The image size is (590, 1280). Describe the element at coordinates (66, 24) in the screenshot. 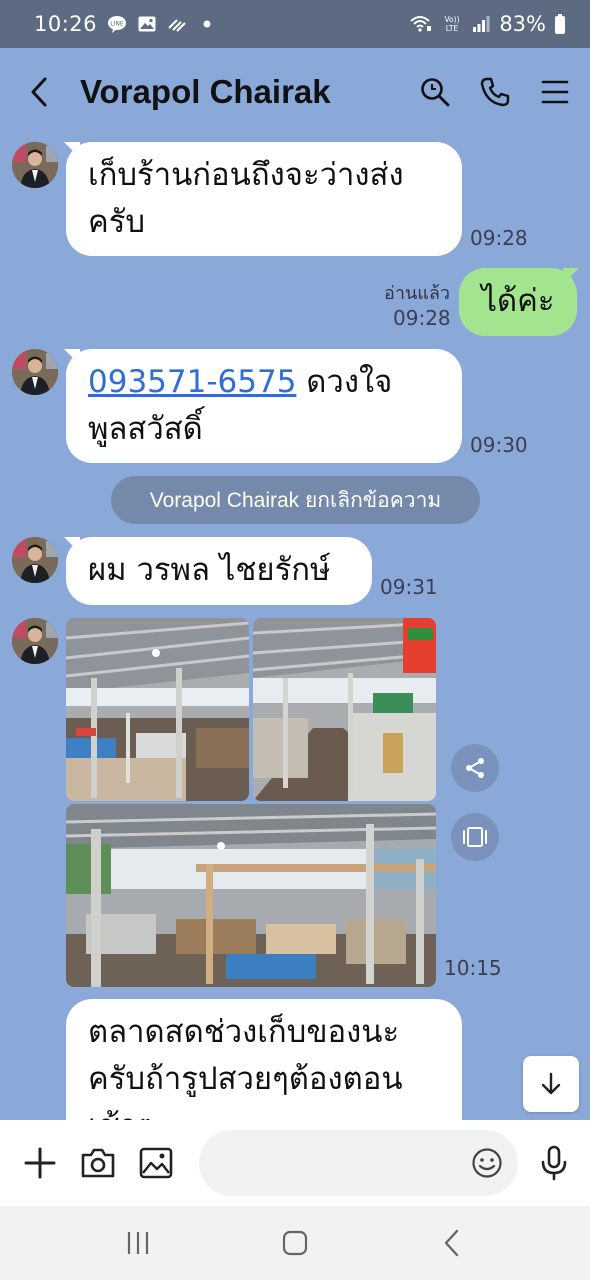

I see `status-time: 10:26` at that location.